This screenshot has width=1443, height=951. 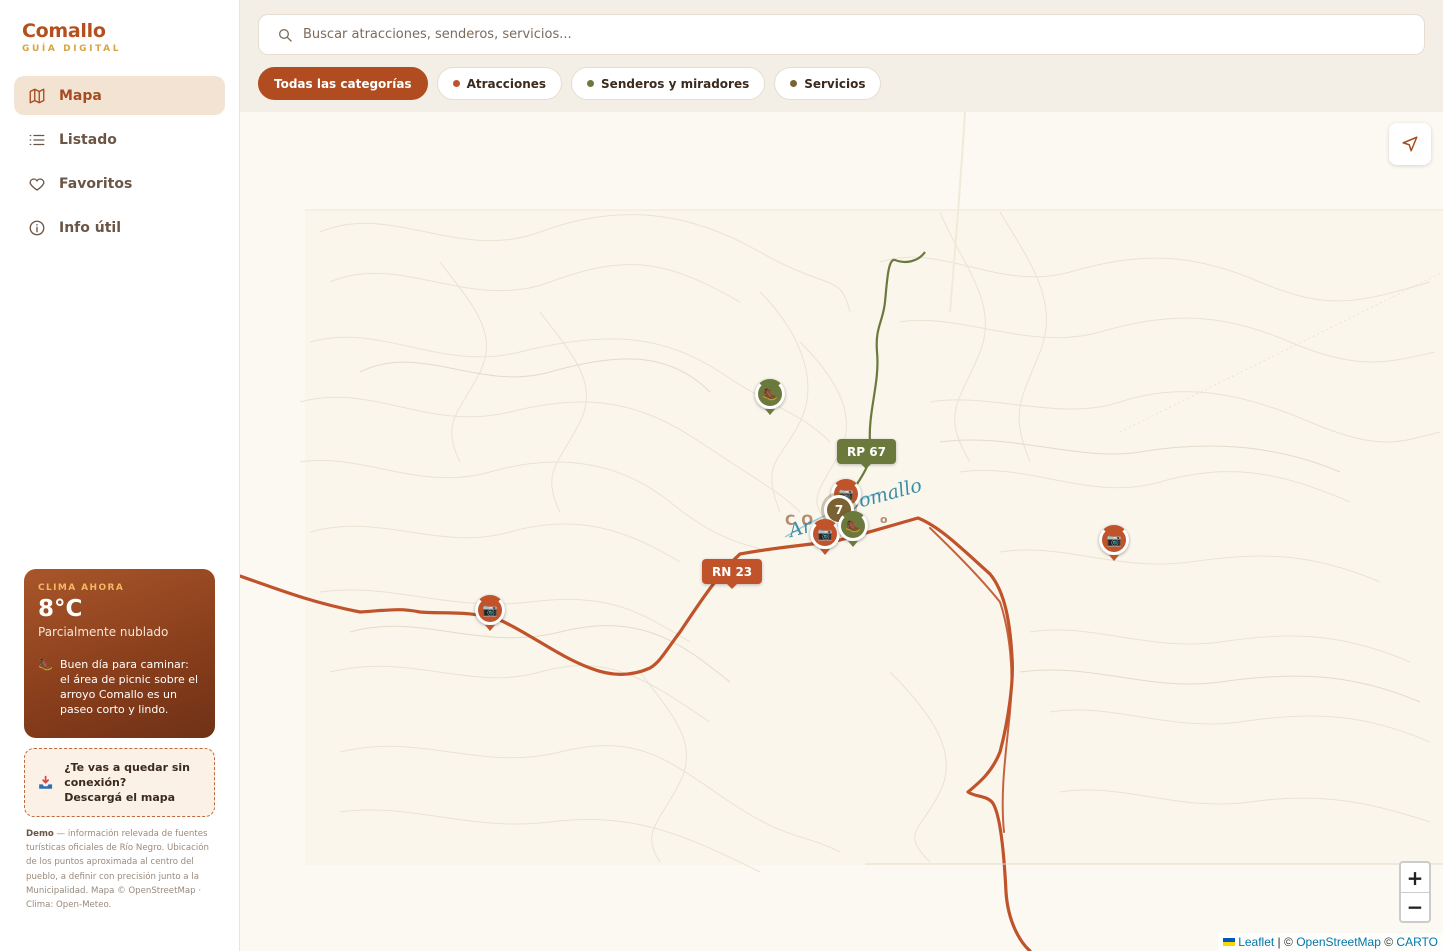 I want to click on filter-chip-label: Todas las categorías, so click(x=343, y=83).